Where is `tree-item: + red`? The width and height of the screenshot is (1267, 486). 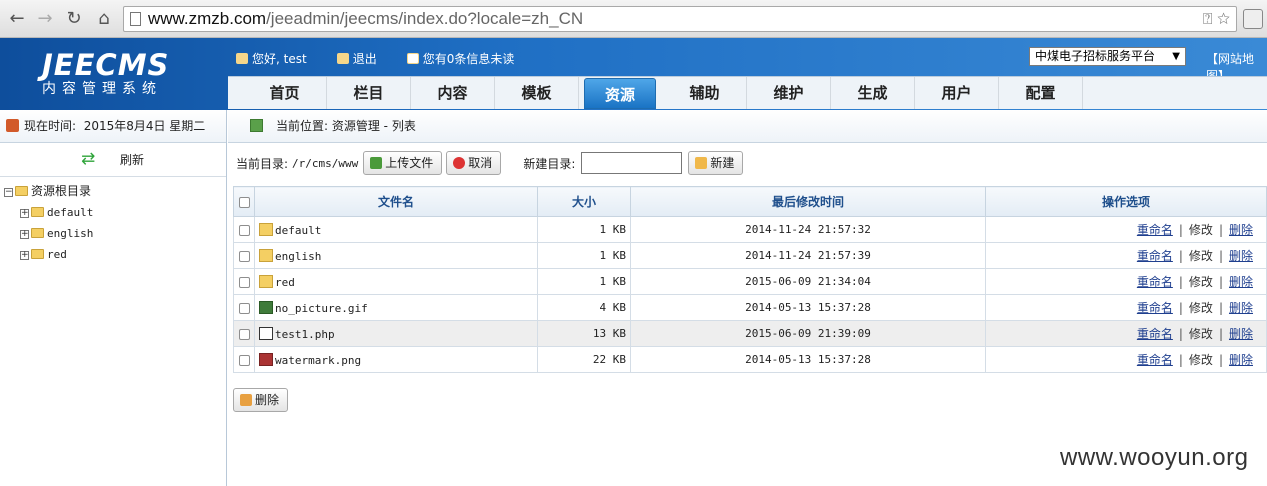 tree-item: + red is located at coordinates (48, 254).